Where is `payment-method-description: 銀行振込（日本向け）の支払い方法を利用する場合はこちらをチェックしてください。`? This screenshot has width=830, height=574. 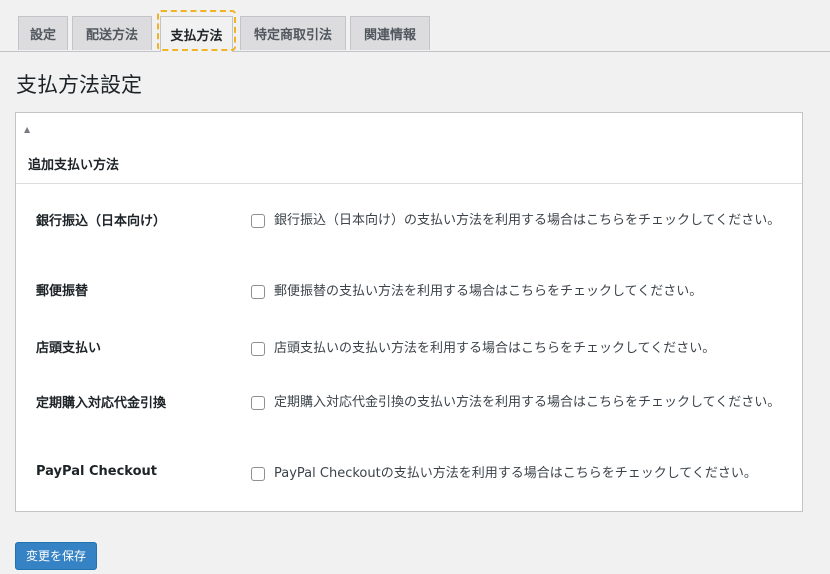 payment-method-description: 銀行振込（日本向け）の支払い方法を利用する場合はこちらをチェックしてください。 is located at coordinates (527, 220).